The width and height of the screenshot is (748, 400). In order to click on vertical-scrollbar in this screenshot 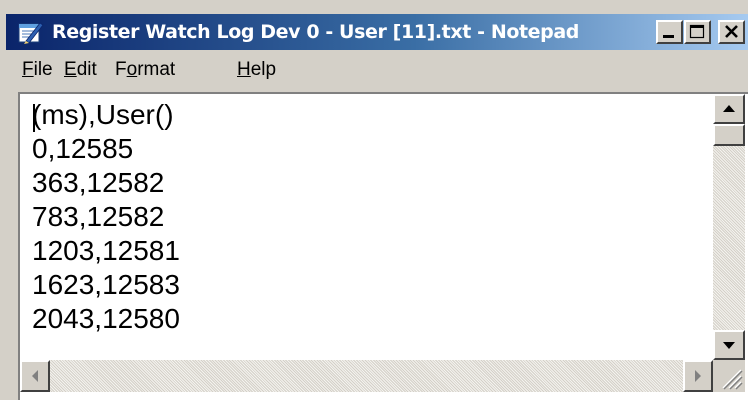, I will do `click(729, 227)`.